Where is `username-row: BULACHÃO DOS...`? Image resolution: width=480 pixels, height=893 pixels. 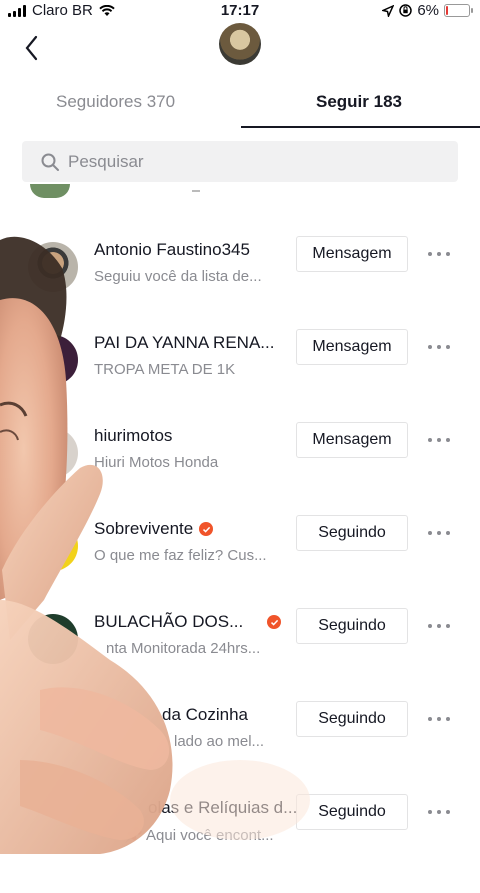
username-row: BULACHÃO DOS... is located at coordinates (188, 622).